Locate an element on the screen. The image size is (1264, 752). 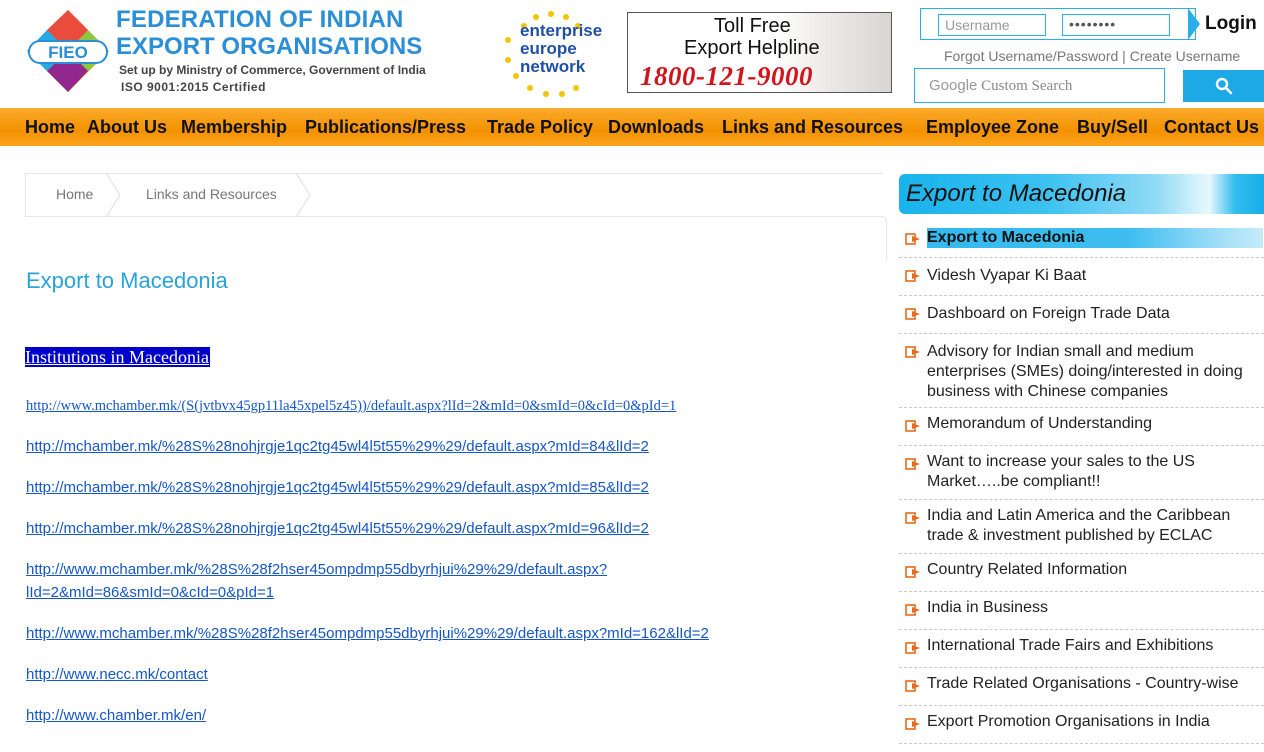
sidebar-item-export-to-macedonia: Export to Macedonia is located at coordinates (1081, 241).